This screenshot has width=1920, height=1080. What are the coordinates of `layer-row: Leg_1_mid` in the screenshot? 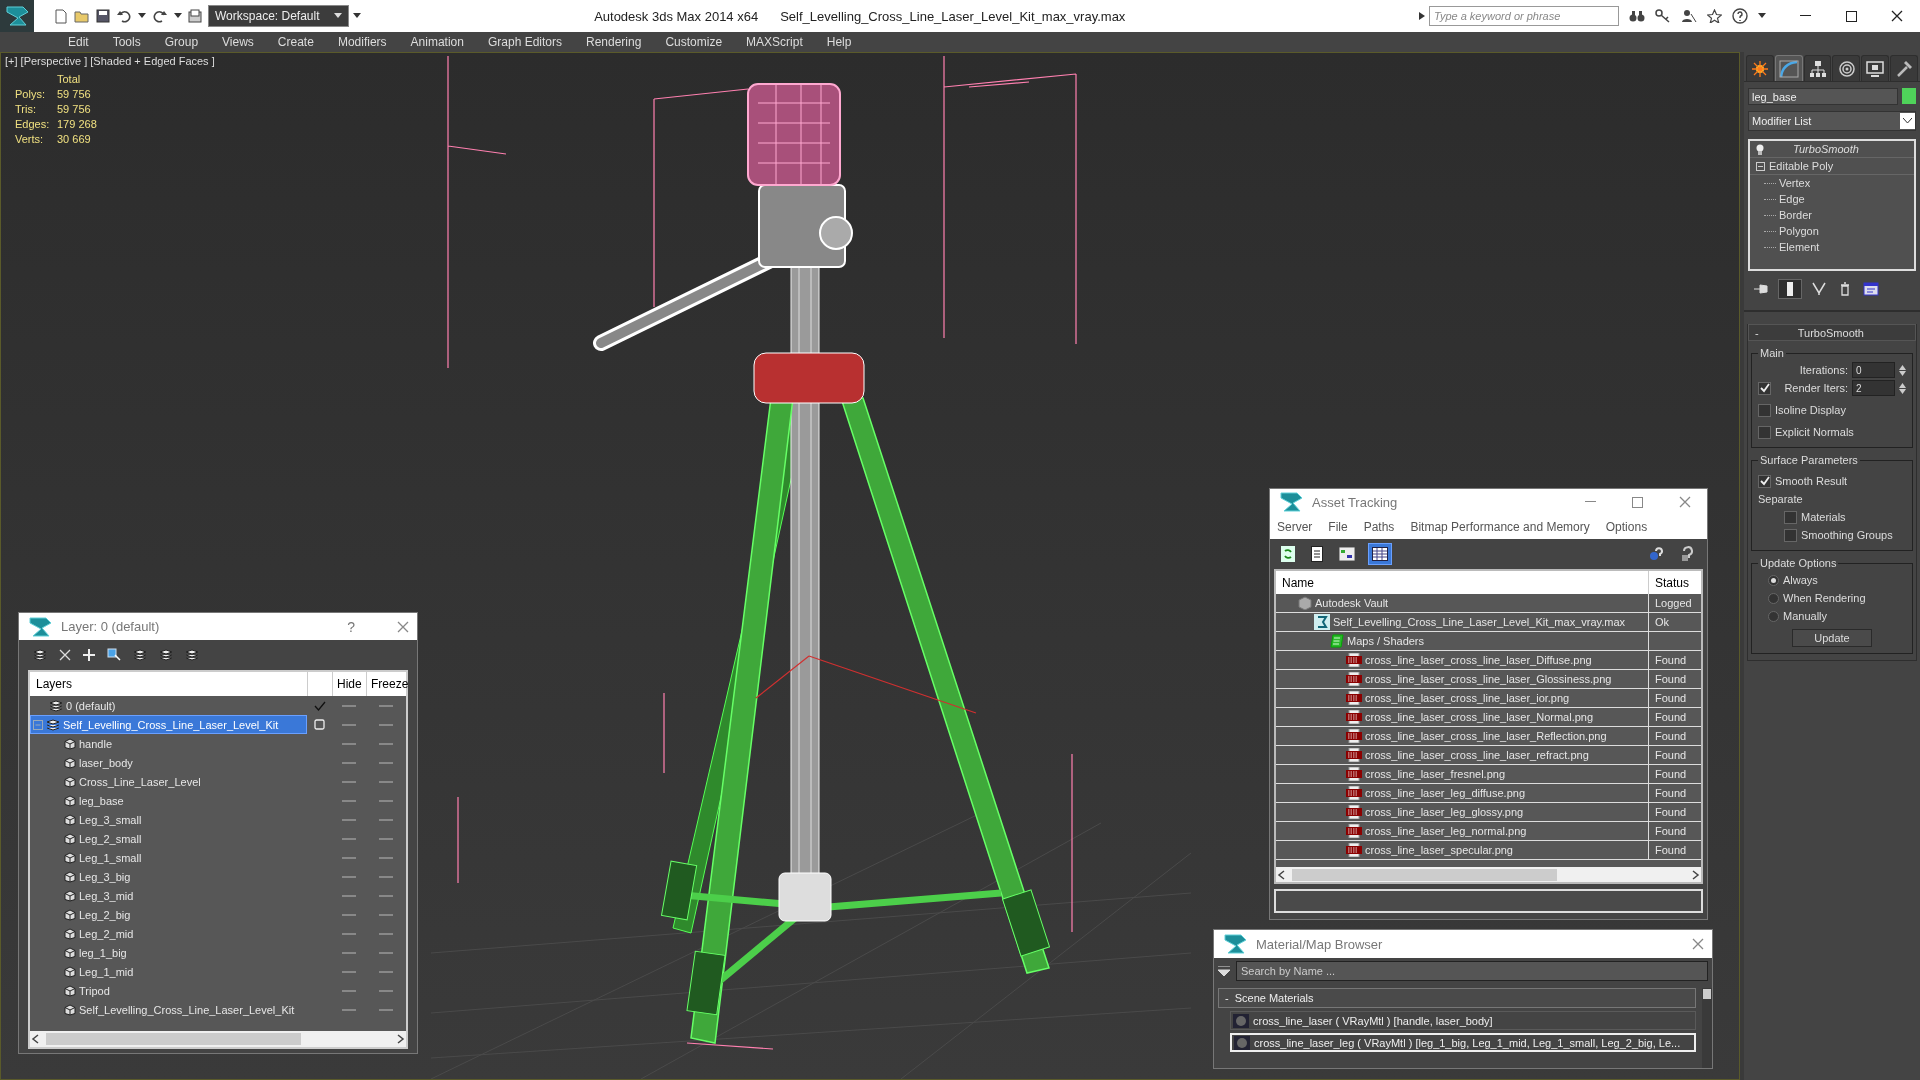 It's located at (168, 971).